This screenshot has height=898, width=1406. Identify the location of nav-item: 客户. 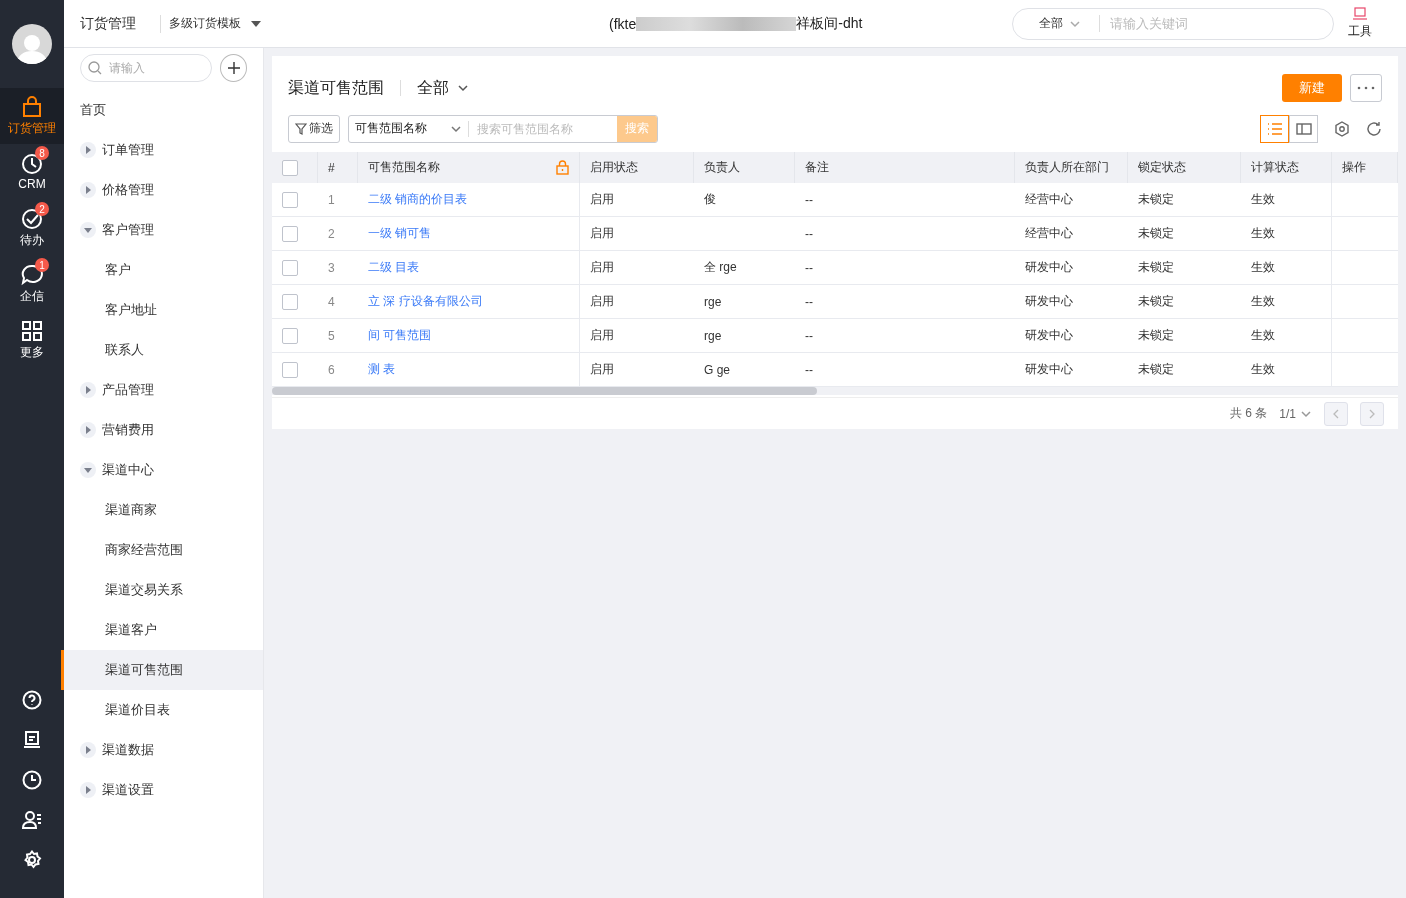
(162, 270).